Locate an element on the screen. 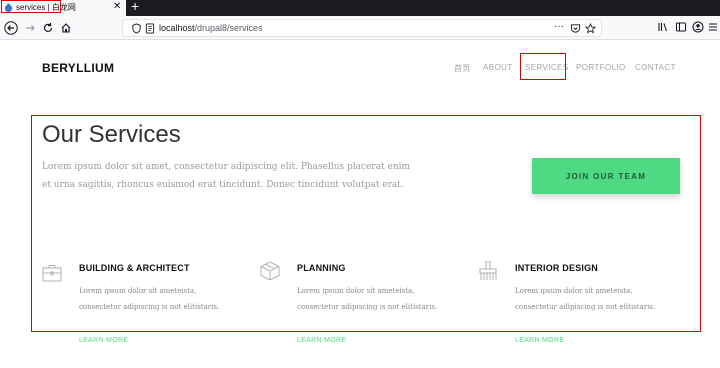 The width and height of the screenshot is (720, 368). forward-arrow-icon is located at coordinates (30, 28).